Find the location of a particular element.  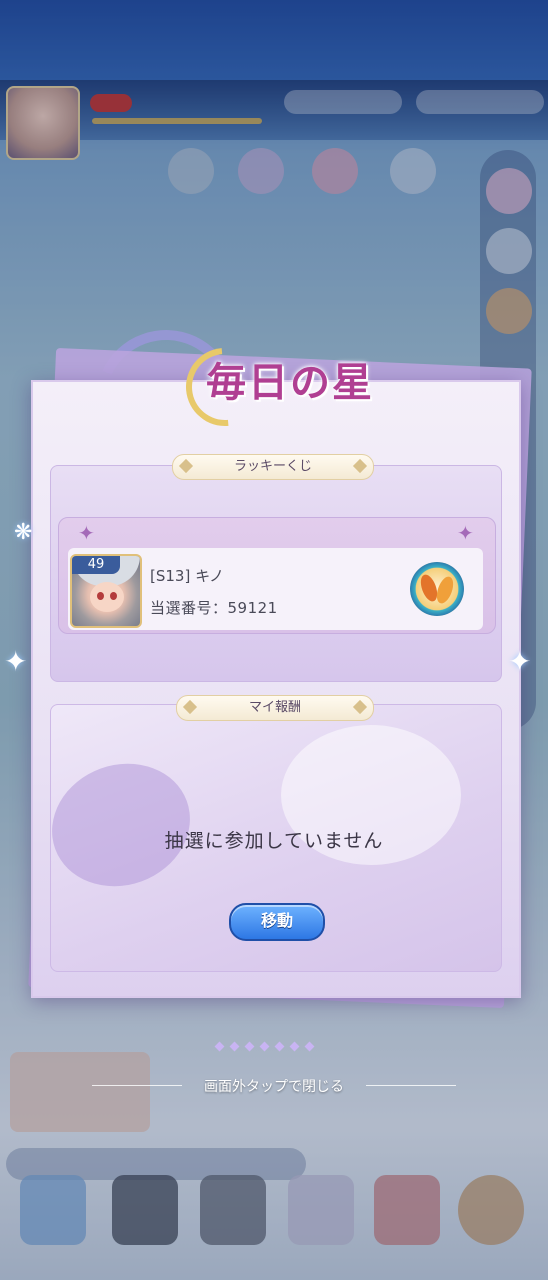

lottery-heading-ribbon: ラッキーくじ is located at coordinates (273, 467).